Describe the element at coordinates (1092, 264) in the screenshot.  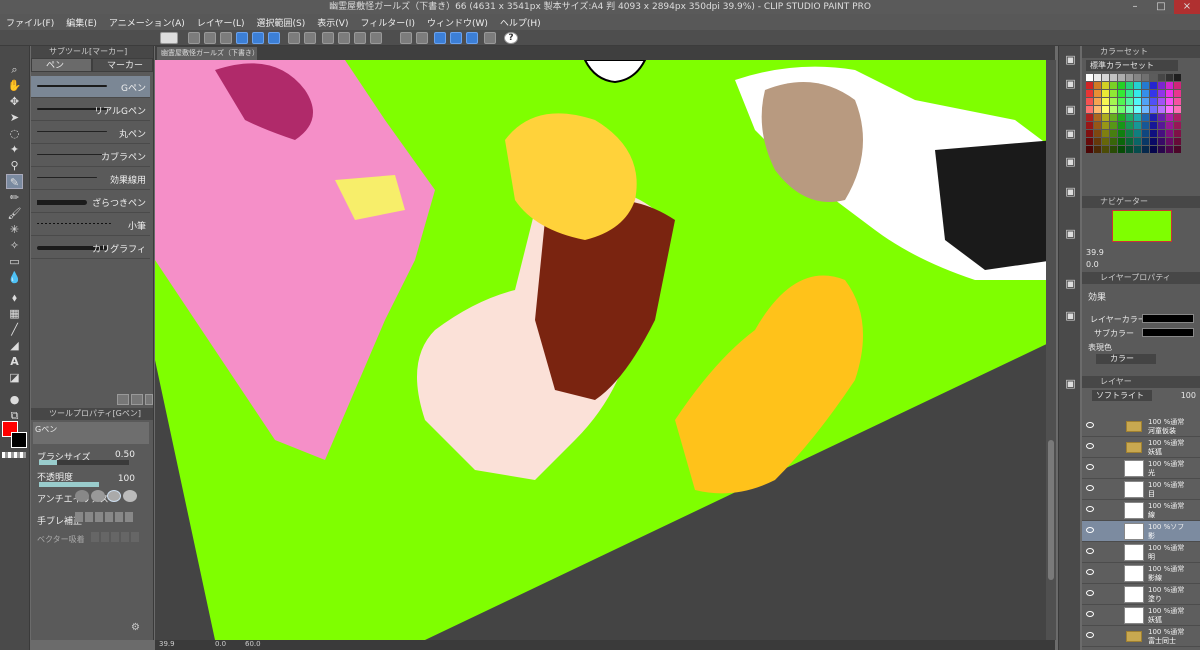
I see `navigator-rotate: 0.0` at that location.